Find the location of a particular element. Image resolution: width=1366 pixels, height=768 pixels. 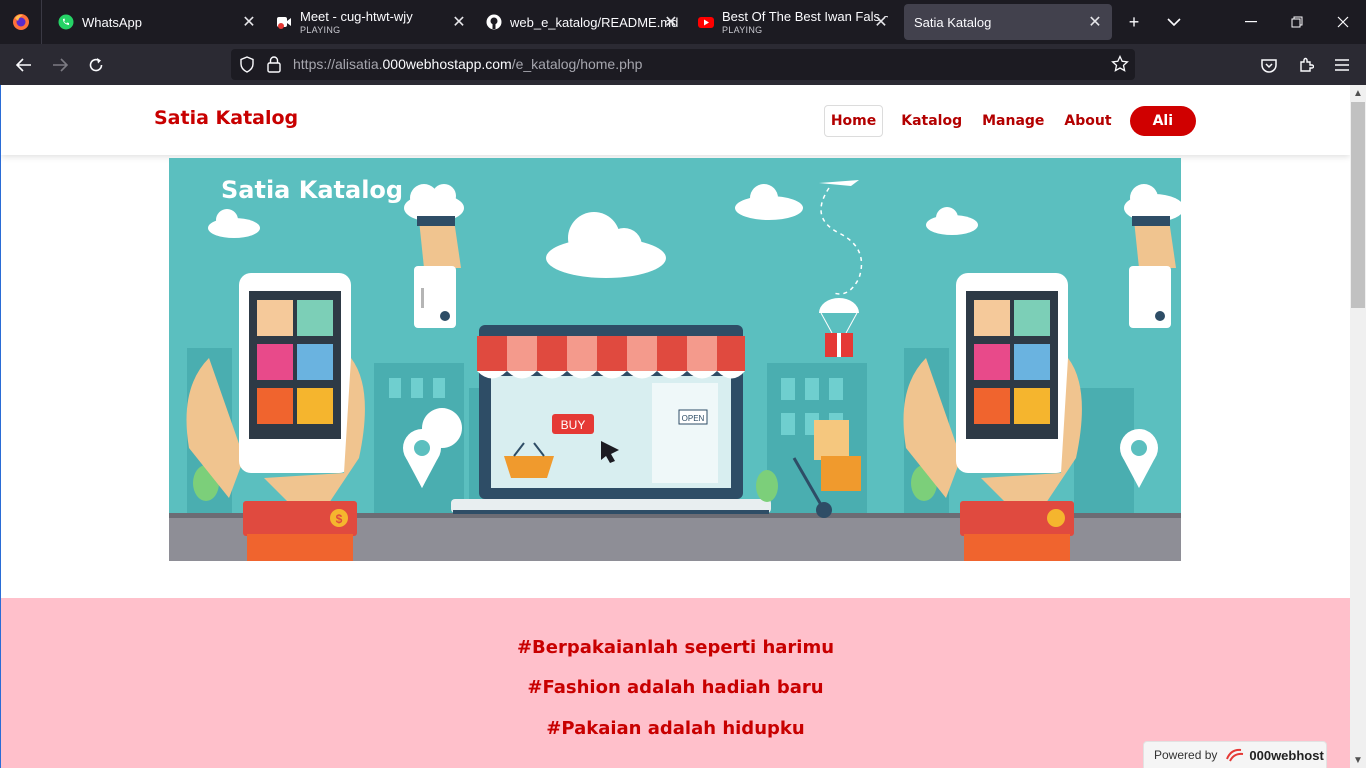

webhost-logo-icon is located at coordinates (1235, 755).